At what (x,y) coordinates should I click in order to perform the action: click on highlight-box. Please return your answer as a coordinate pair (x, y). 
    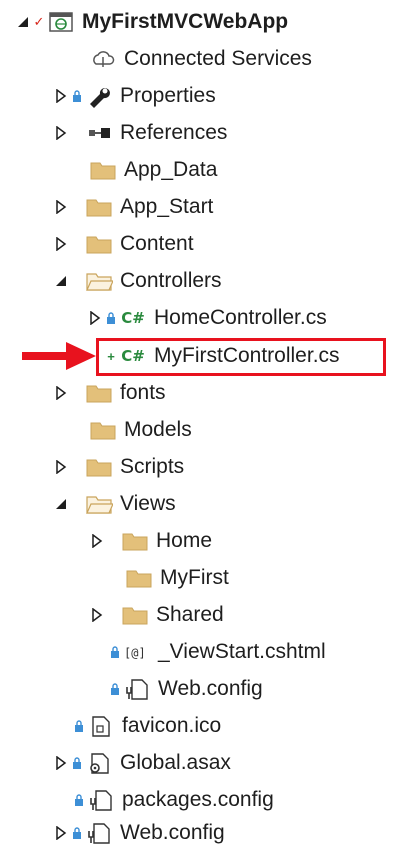
    Looking at the image, I should click on (241, 357).